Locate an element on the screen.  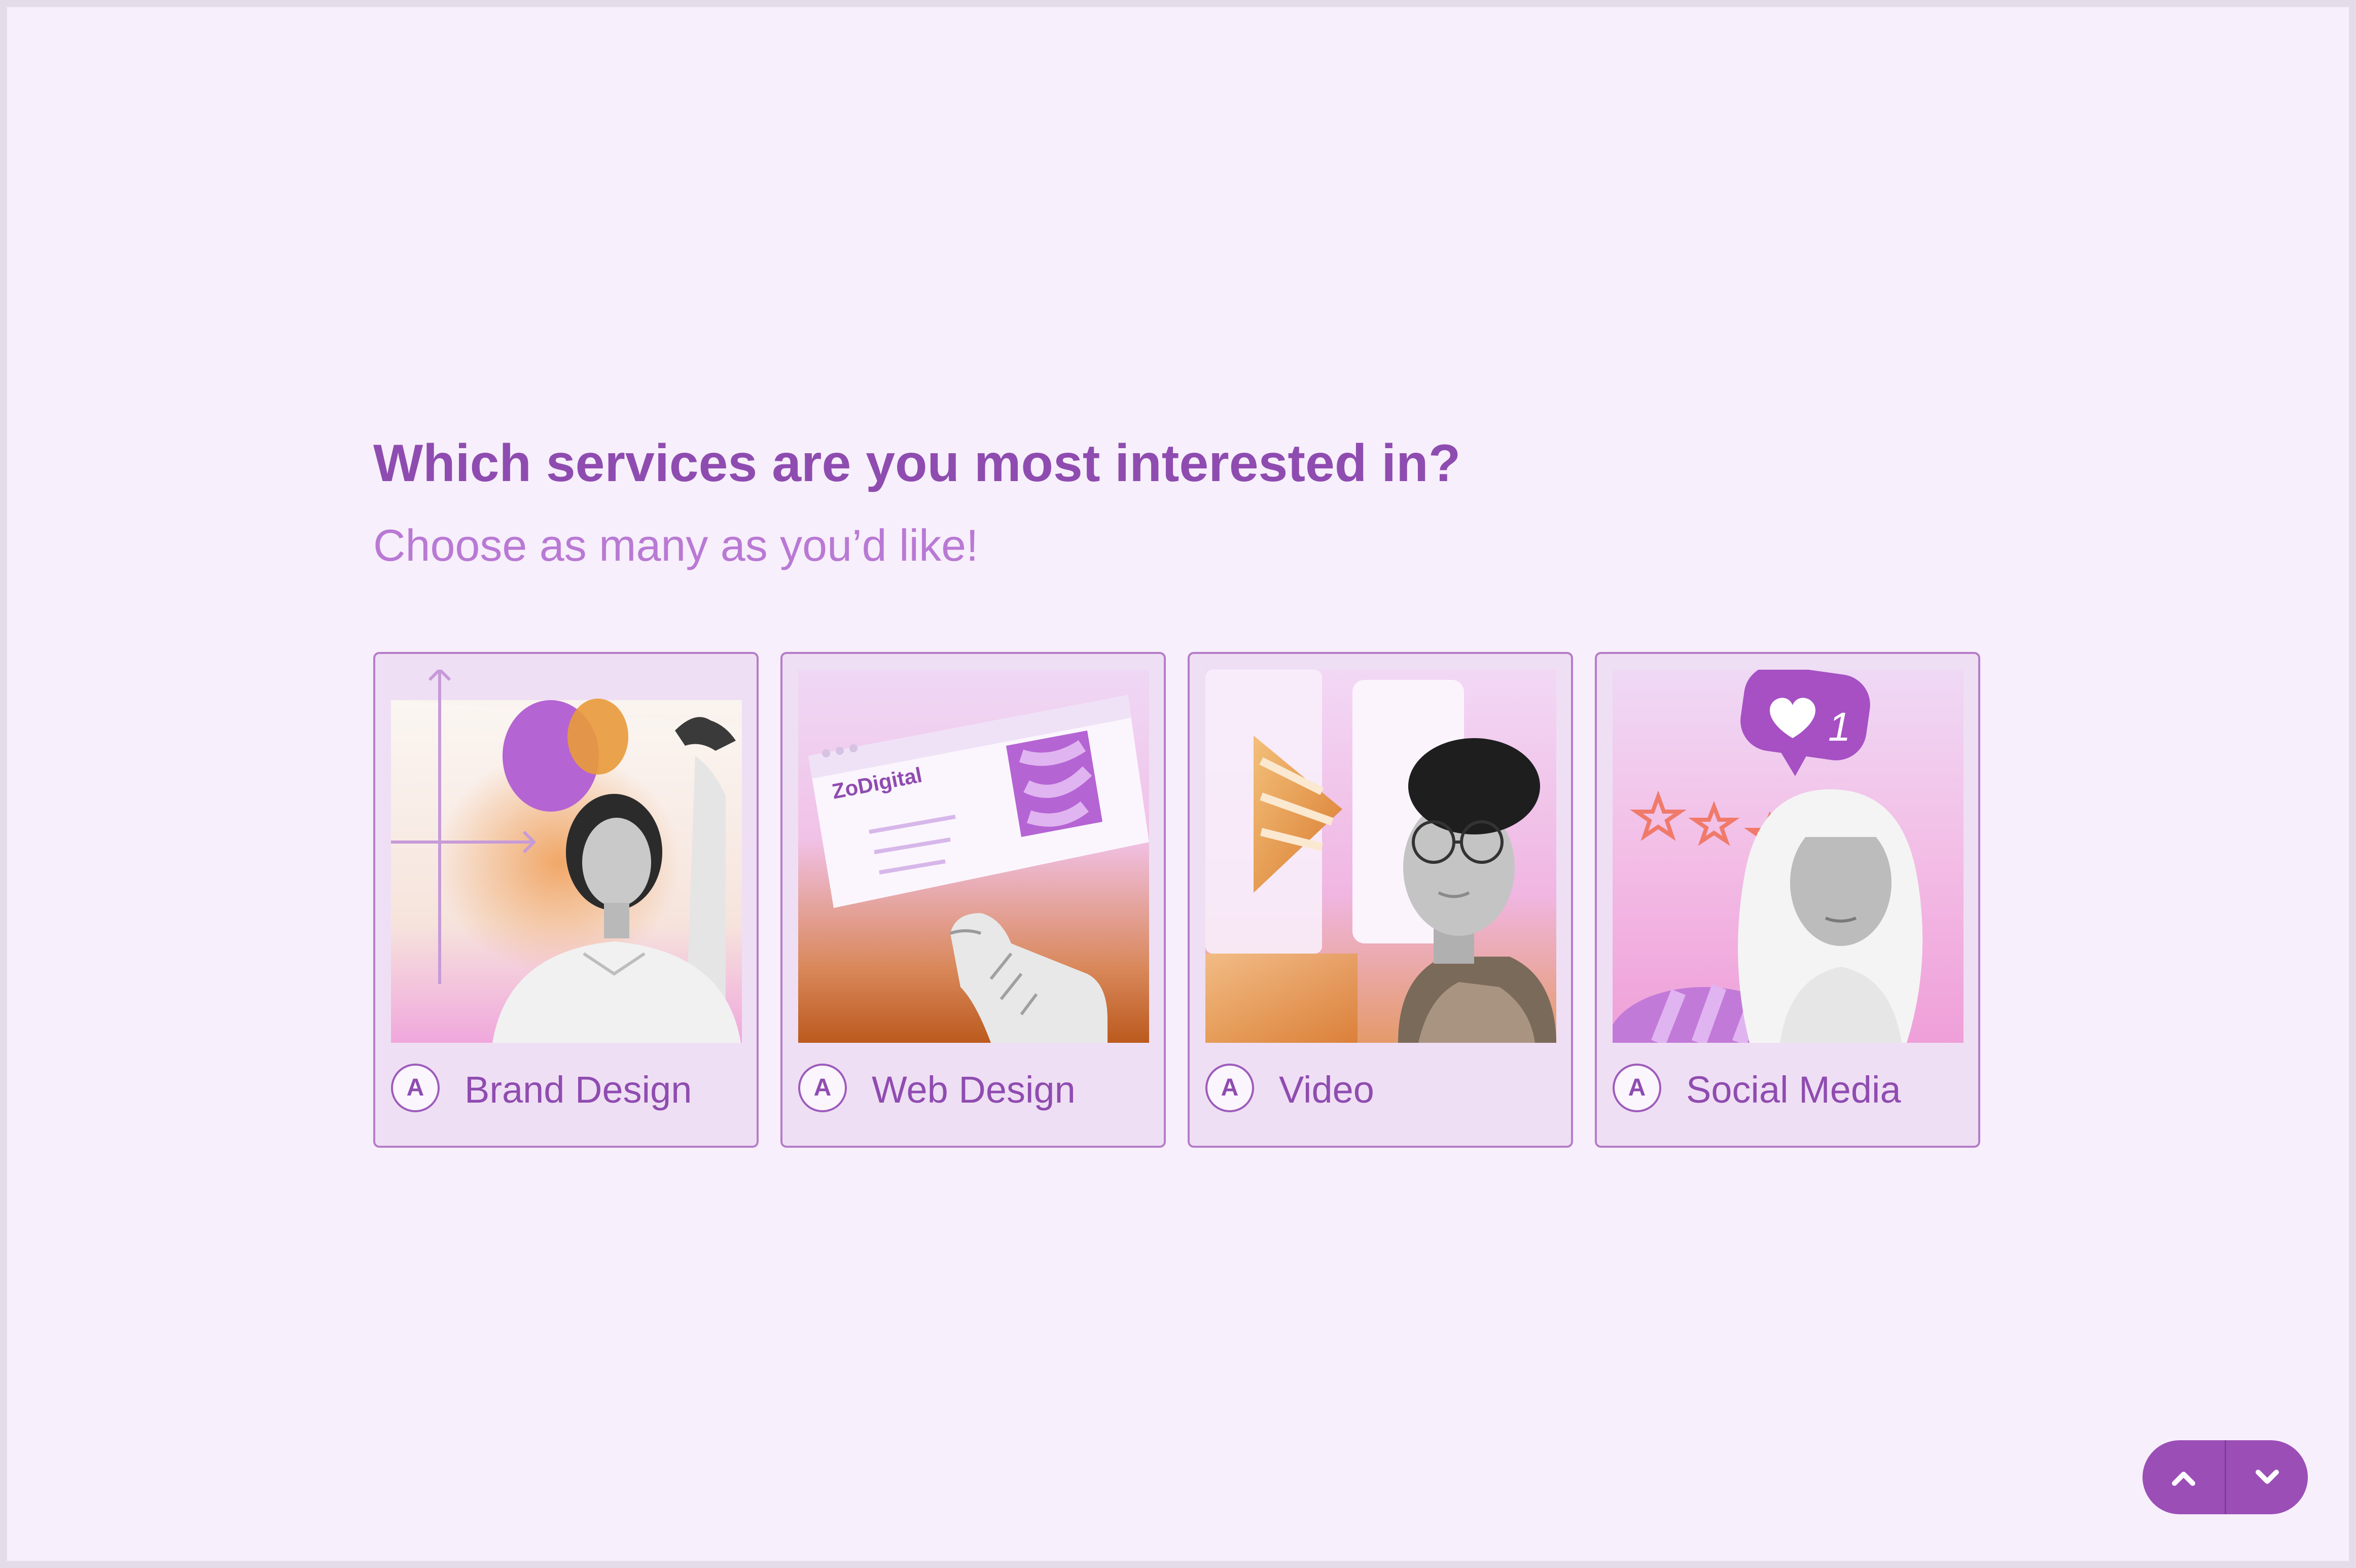
choice-label: Video is located at coordinates (1327, 1090).